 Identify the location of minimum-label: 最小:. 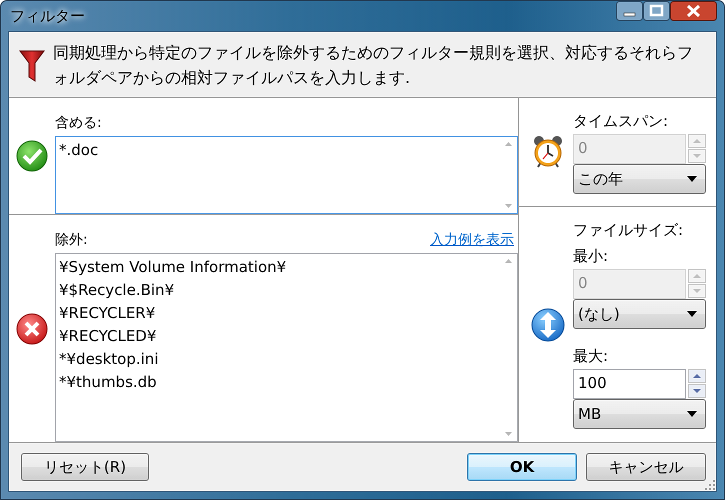
(591, 256).